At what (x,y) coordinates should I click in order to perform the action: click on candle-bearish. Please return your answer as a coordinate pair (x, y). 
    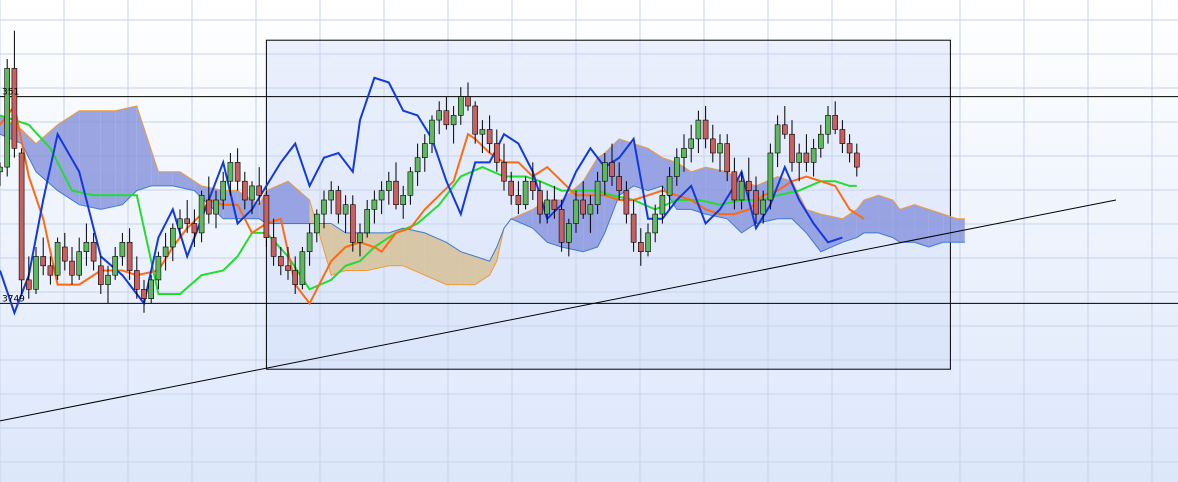
    Looking at the image, I should click on (21, 221).